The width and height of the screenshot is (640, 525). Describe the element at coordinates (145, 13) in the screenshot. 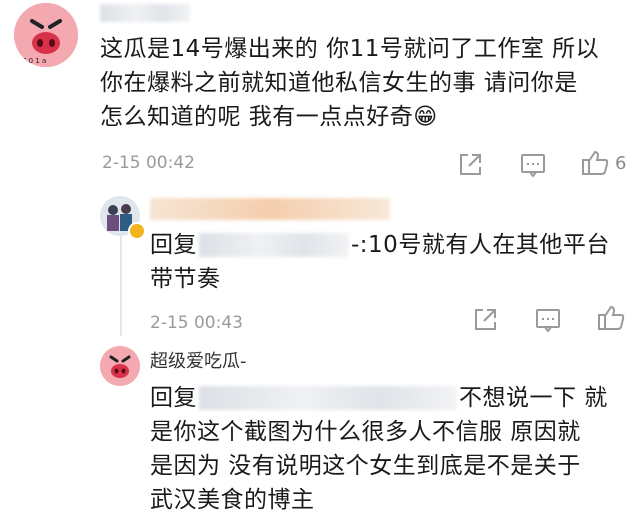

I see `commenter-username-redacted` at that location.